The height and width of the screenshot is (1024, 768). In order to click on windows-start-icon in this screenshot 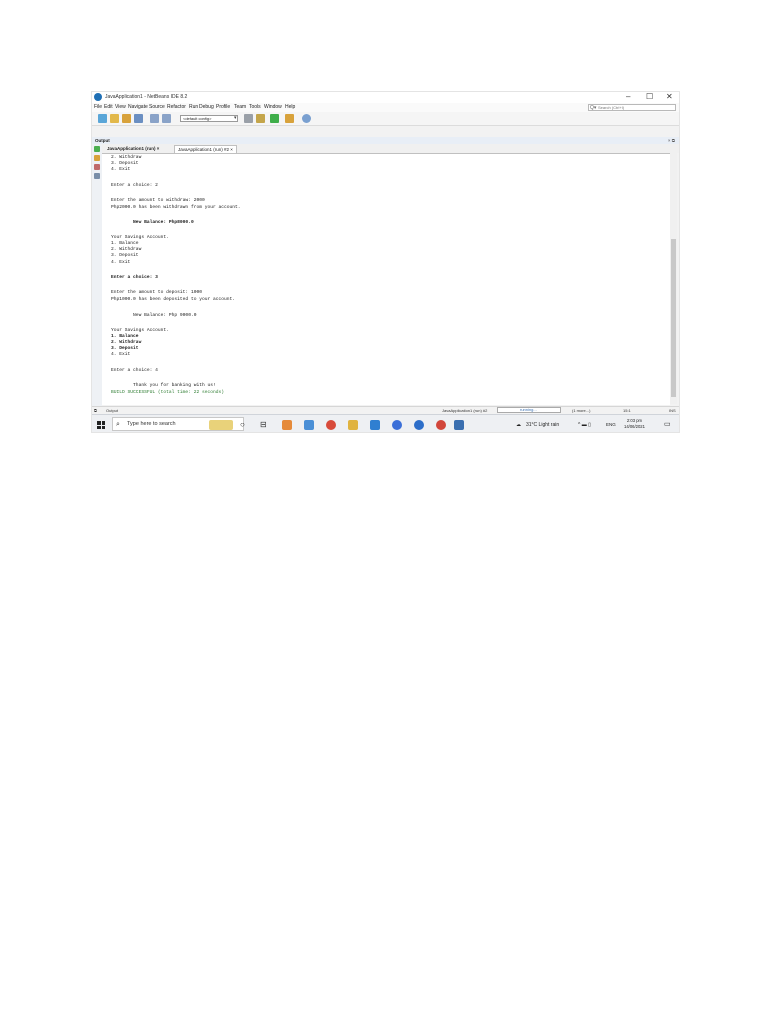, I will do `click(101, 425)`.